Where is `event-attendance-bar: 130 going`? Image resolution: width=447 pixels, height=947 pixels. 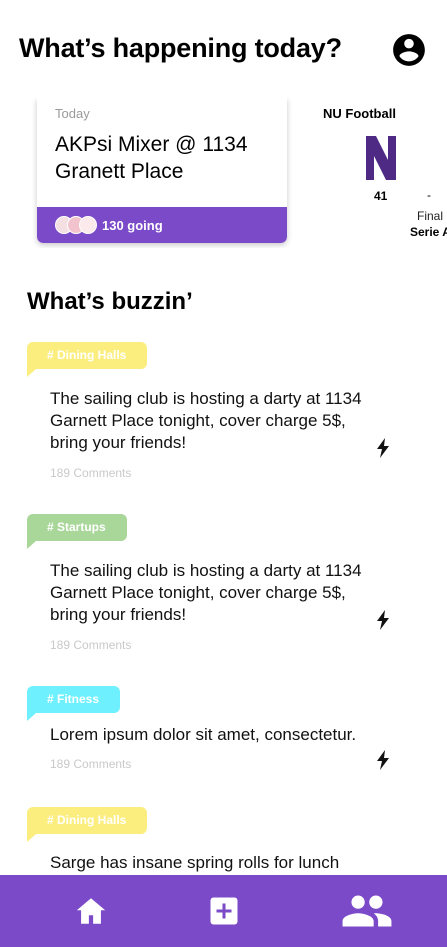 event-attendance-bar: 130 going is located at coordinates (162, 225).